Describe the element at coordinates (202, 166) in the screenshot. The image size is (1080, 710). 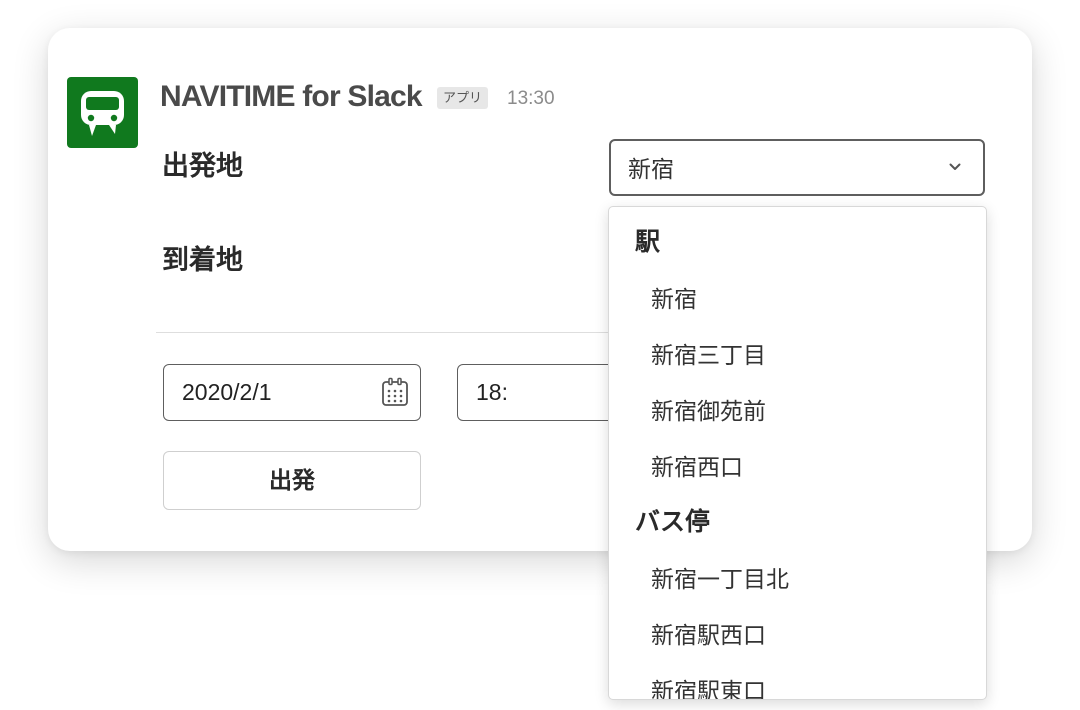
I see `departure-label: 出発地` at that location.